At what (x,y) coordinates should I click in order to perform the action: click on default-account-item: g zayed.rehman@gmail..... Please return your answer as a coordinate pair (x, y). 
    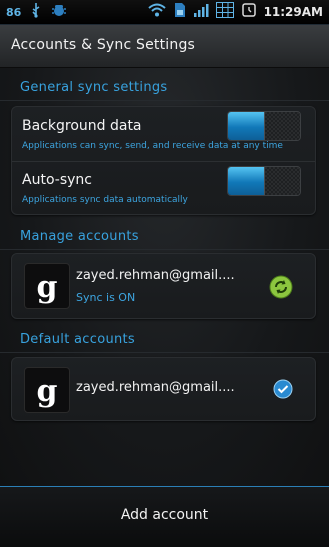
    Looking at the image, I should click on (163, 389).